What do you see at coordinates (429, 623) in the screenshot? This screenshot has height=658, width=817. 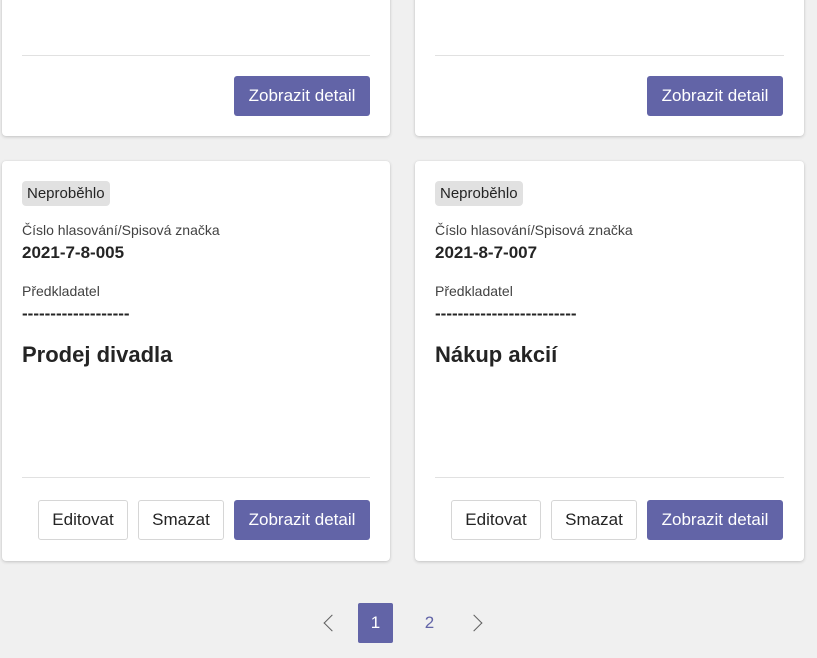 I see `page-2-button: 2` at bounding box center [429, 623].